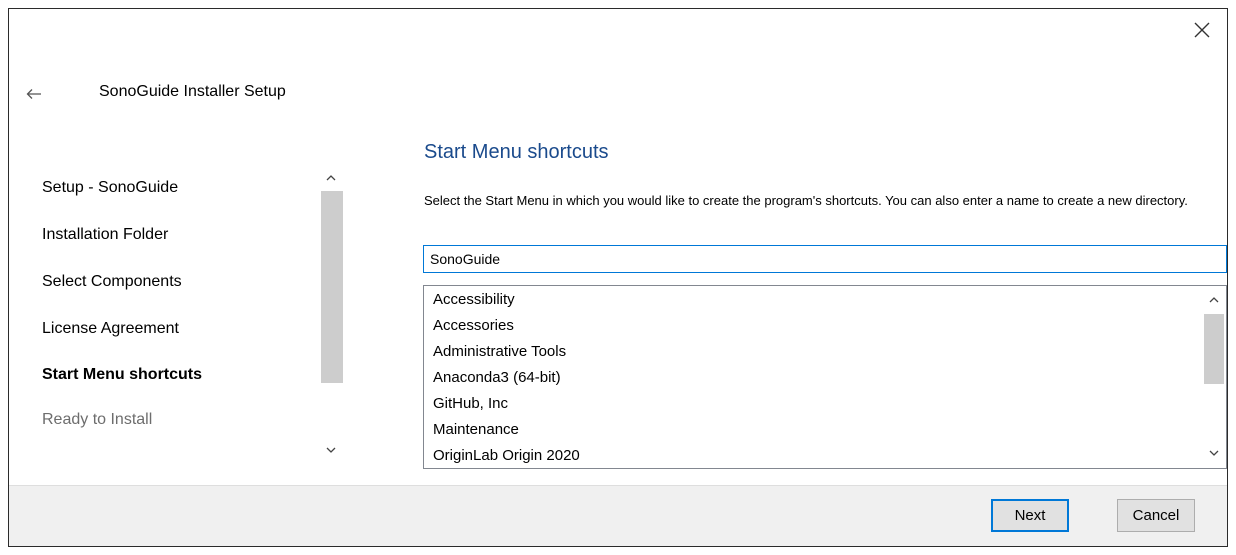 The height and width of the screenshot is (555, 1236). What do you see at coordinates (105, 235) in the screenshot?
I see `sidebar-item-installation-folder: Installation Folder` at bounding box center [105, 235].